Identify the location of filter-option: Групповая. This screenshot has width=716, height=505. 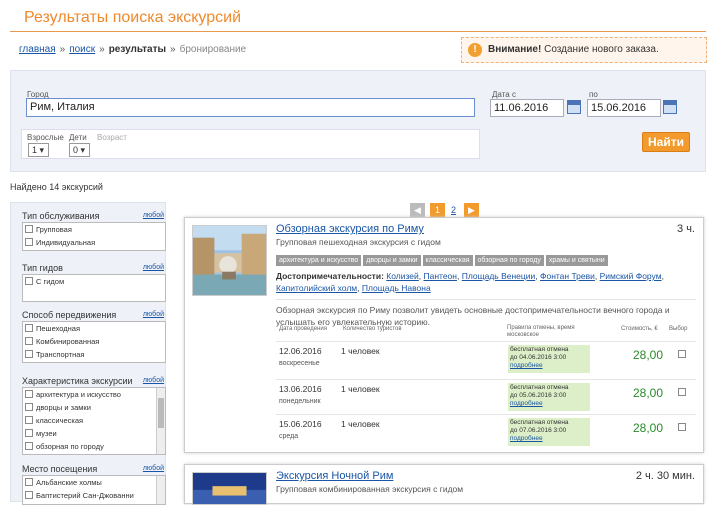
(94, 230).